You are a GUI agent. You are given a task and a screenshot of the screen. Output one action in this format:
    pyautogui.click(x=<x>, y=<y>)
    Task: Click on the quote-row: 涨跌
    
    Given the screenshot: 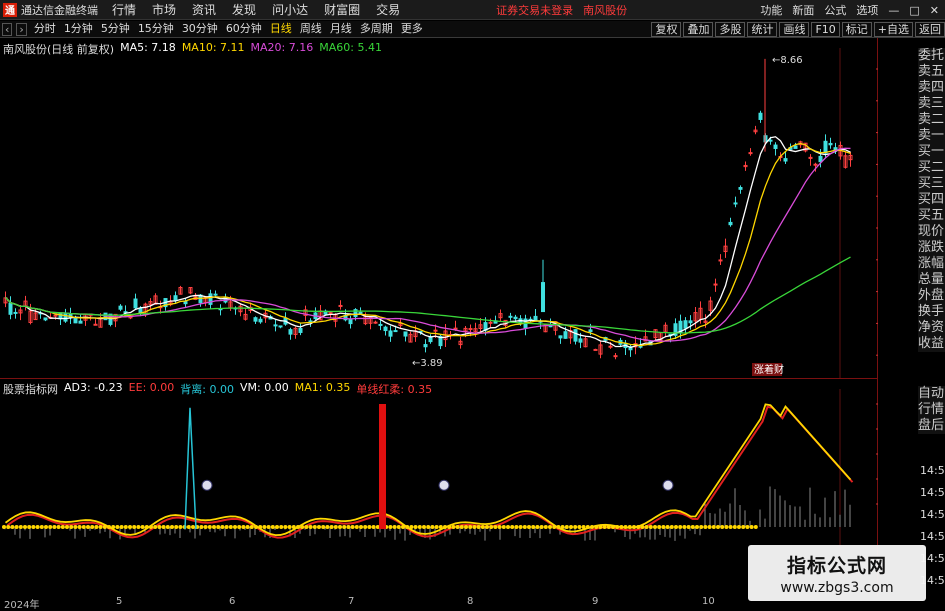 What is the action you would take?
    pyautogui.click(x=931, y=248)
    